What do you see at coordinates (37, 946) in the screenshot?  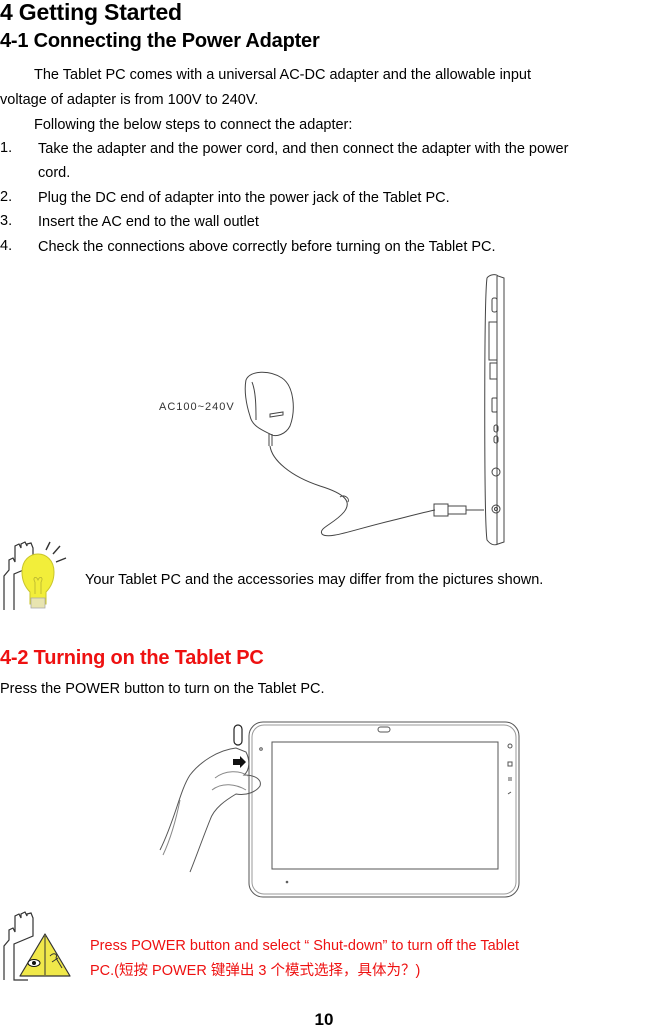 I see `hand-warning-icon` at bounding box center [37, 946].